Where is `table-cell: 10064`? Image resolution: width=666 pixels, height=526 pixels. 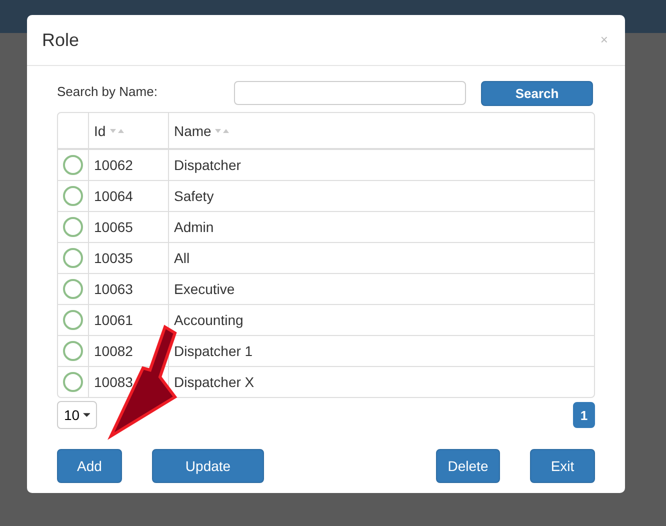 table-cell: 10064 is located at coordinates (113, 196).